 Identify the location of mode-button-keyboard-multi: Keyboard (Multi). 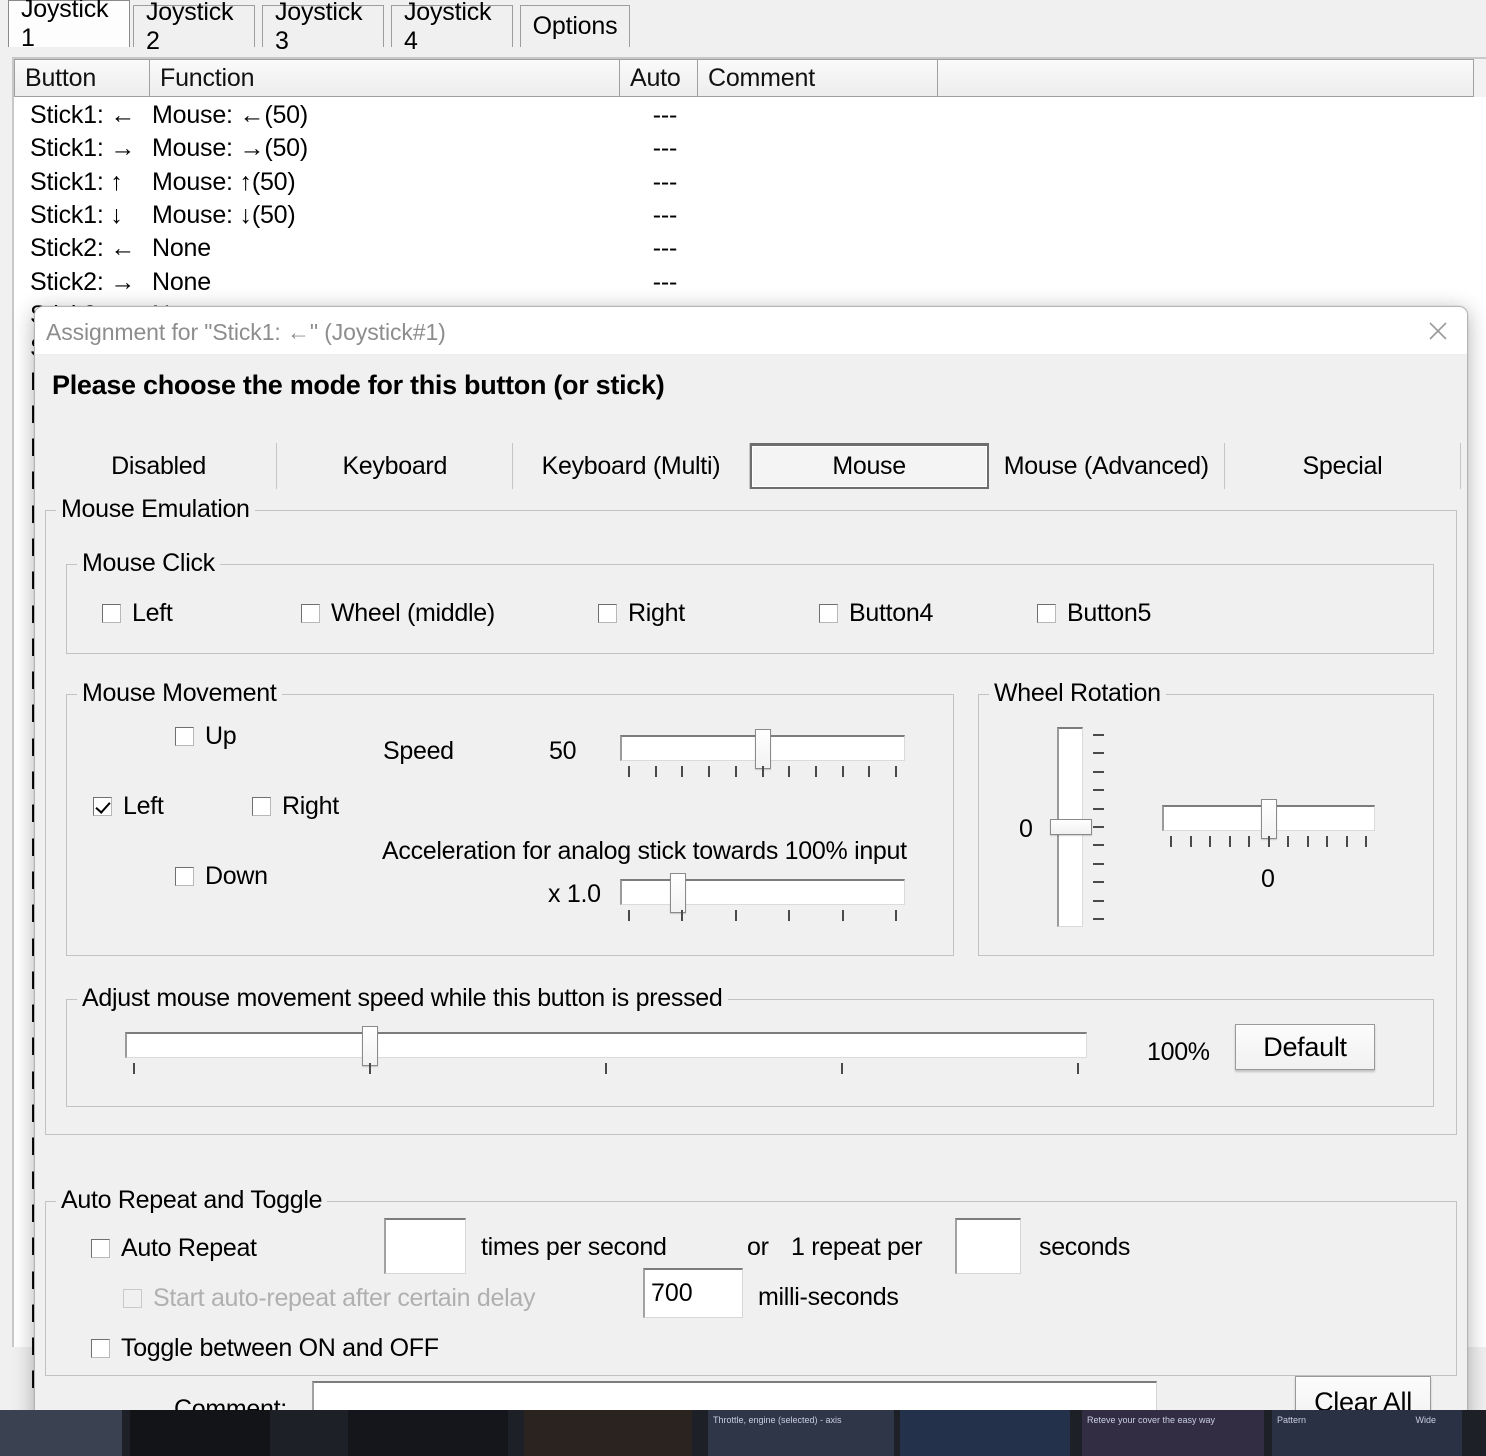
(631, 466).